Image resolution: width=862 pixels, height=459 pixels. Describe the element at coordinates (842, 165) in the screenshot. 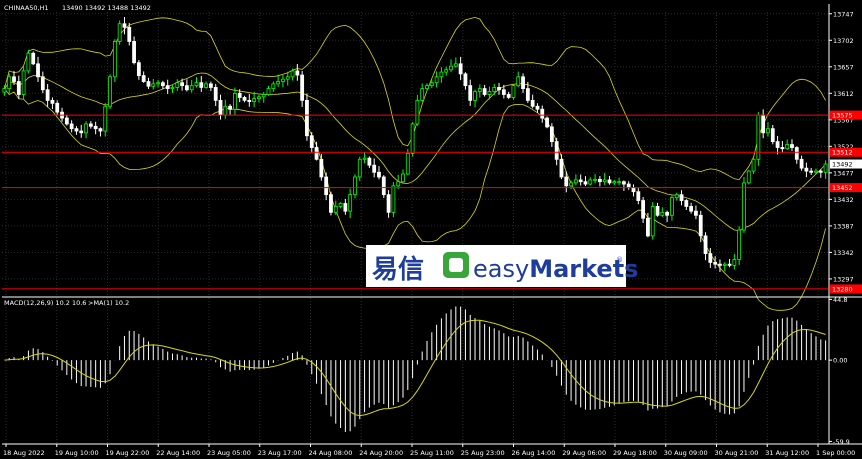

I see `current-price-label: 13492` at that location.